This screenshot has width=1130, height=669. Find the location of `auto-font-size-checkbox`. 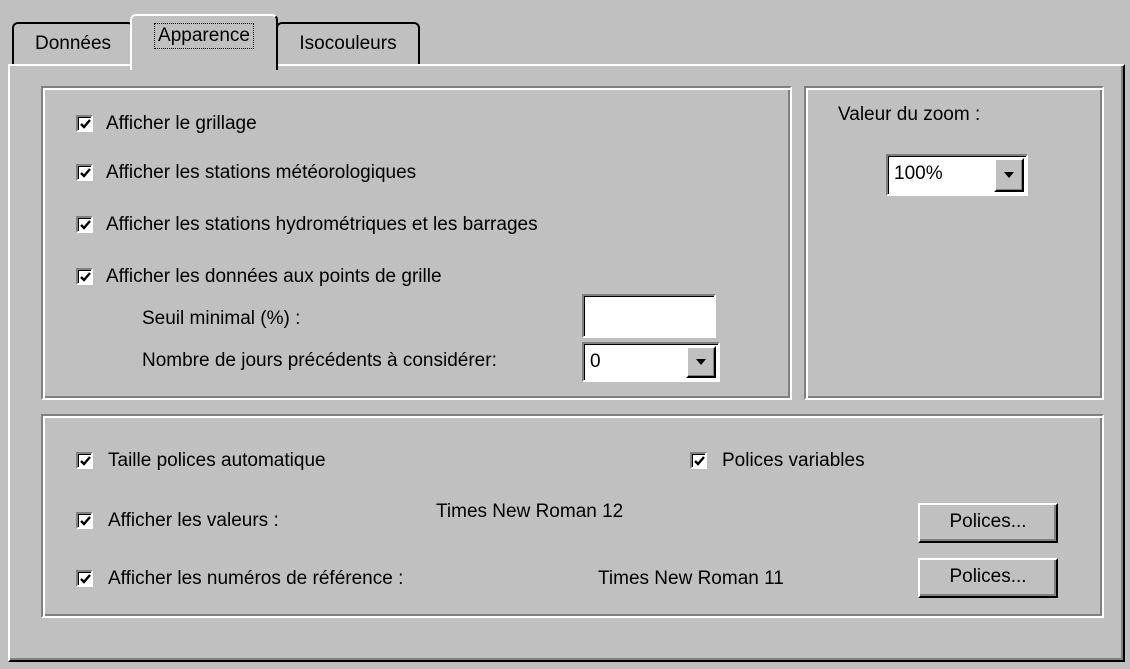

auto-font-size-checkbox is located at coordinates (84, 460).